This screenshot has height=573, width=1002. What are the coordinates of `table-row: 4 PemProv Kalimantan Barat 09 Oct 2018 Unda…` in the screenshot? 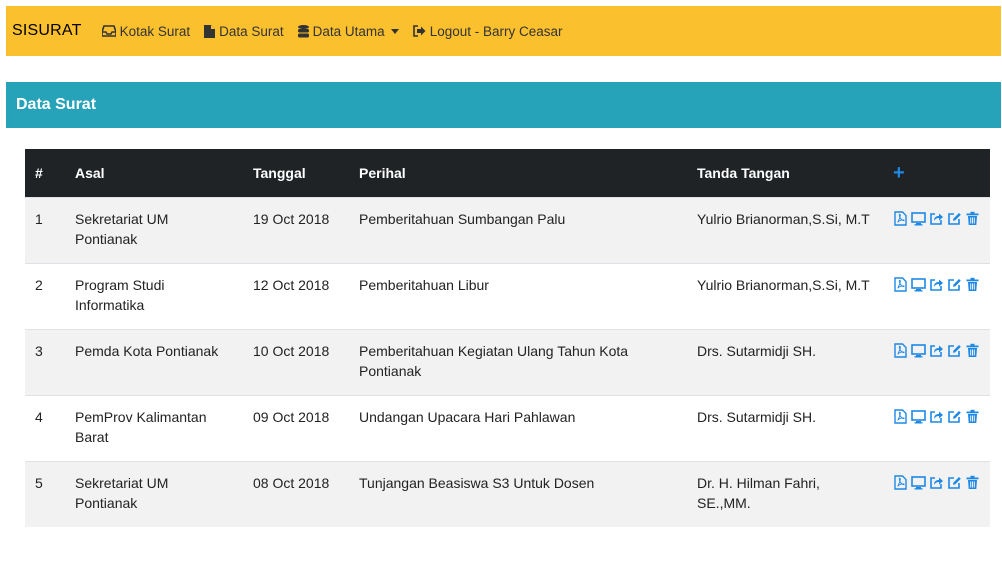 It's located at (507, 428).